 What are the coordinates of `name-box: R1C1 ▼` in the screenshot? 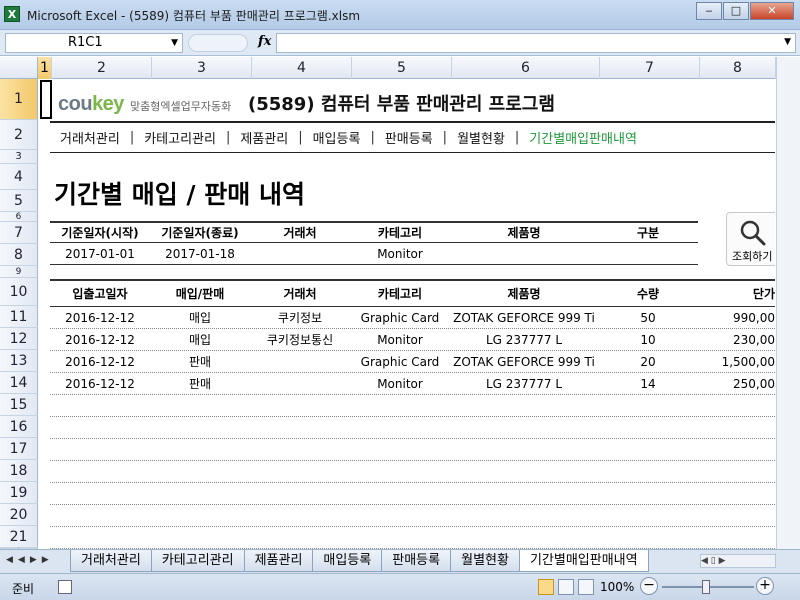 It's located at (94, 43).